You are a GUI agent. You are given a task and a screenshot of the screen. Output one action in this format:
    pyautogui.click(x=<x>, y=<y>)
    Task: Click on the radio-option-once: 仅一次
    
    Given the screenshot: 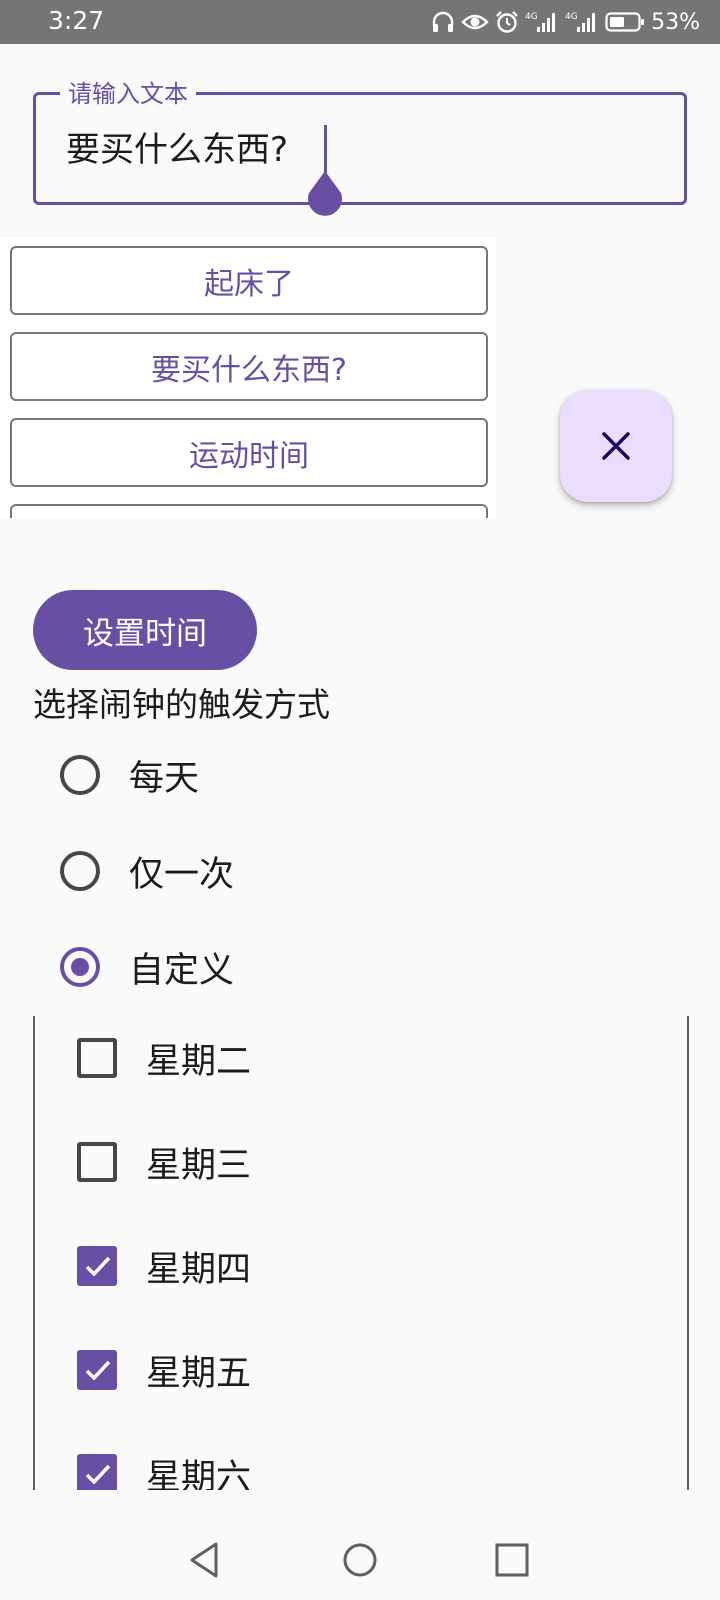 What is the action you would take?
    pyautogui.click(x=147, y=871)
    